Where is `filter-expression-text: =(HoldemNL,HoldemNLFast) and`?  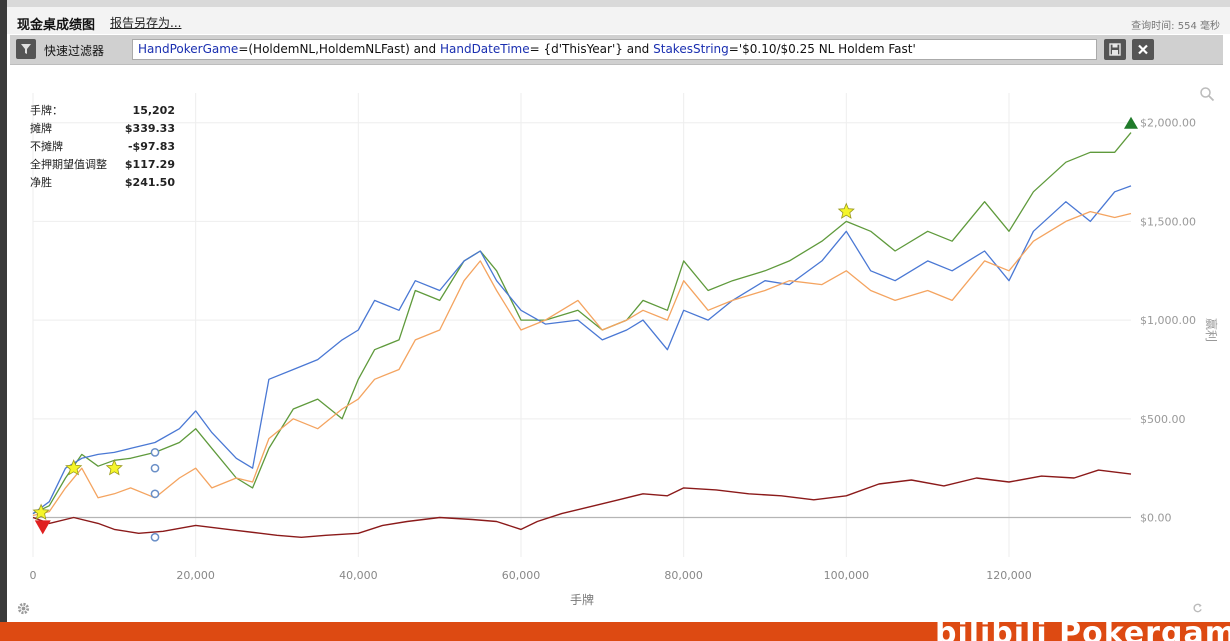 filter-expression-text: =(HoldemNL,HoldemNLFast) and is located at coordinates (339, 49).